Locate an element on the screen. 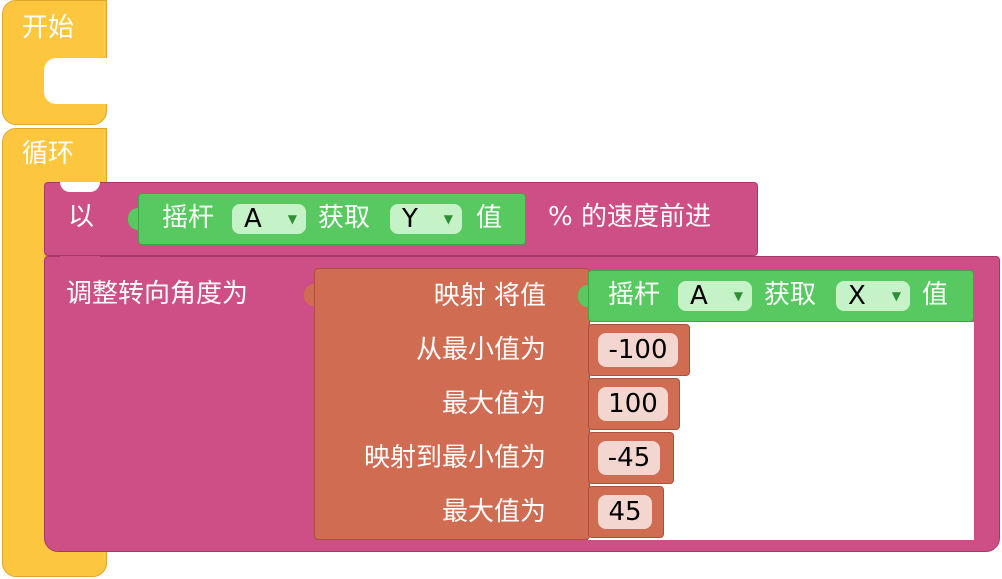 This screenshot has height=579, width=1002. joystick-x-get-label: 获取 is located at coordinates (790, 295).